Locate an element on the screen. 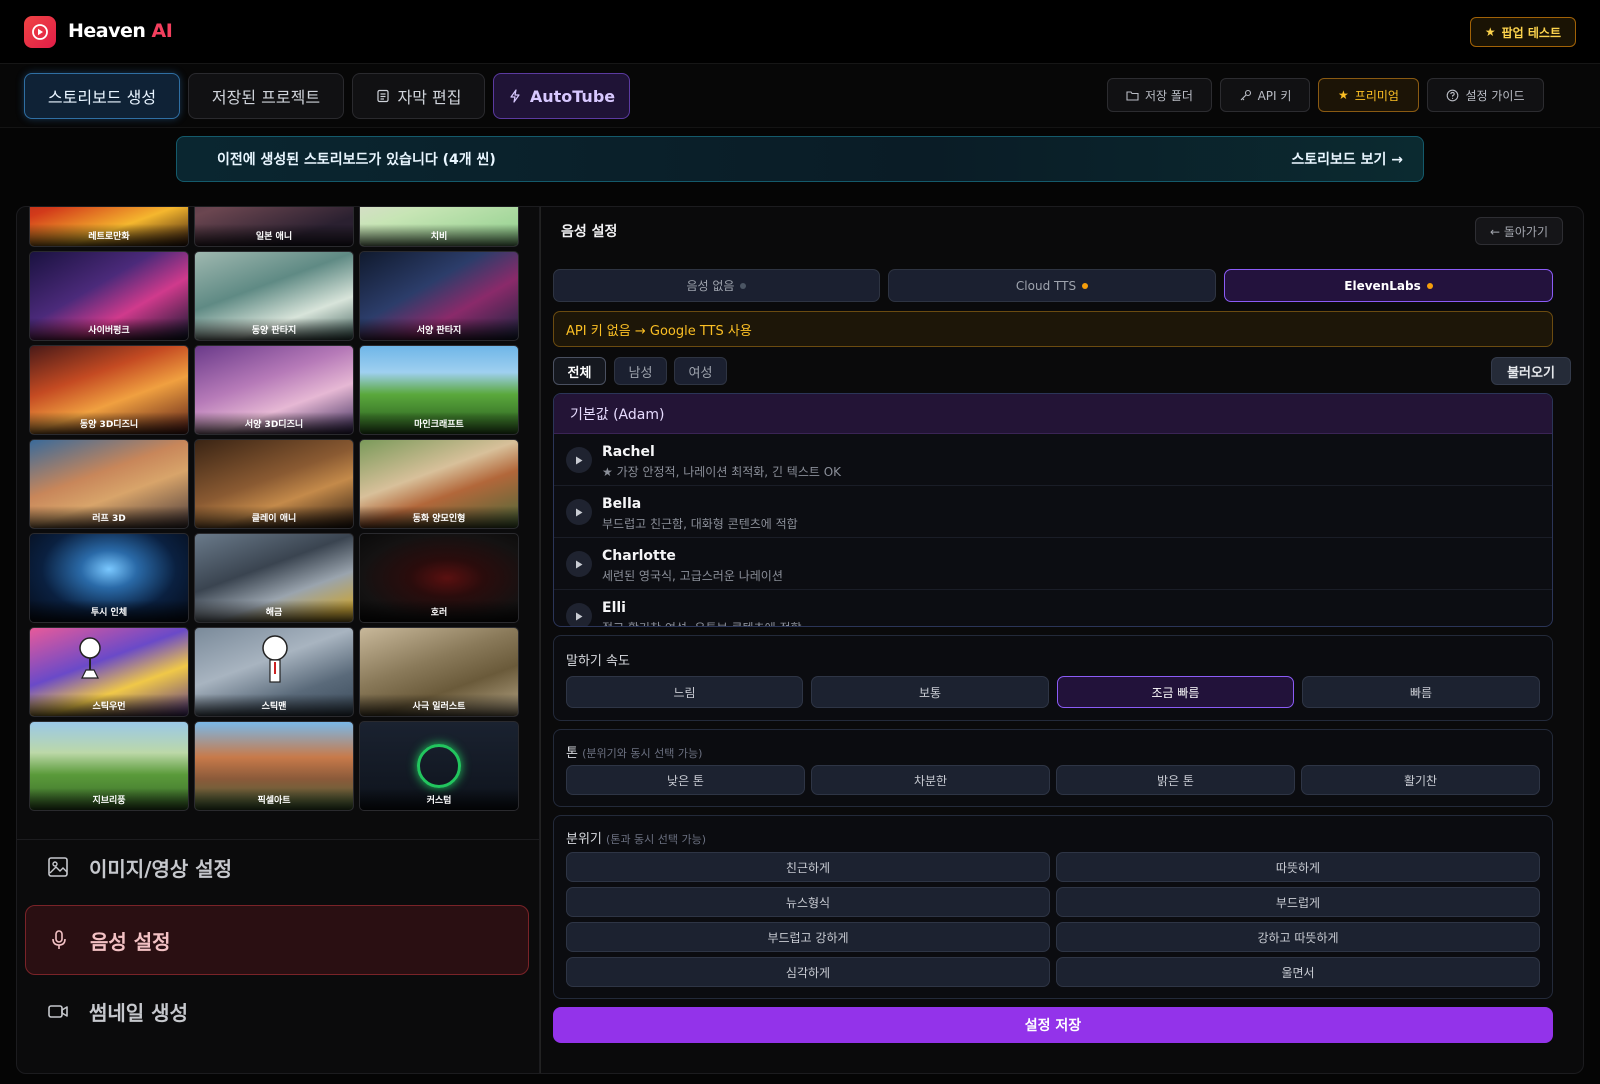  speed-option-slightly-fast: 조금 빠름 is located at coordinates (1175, 692).